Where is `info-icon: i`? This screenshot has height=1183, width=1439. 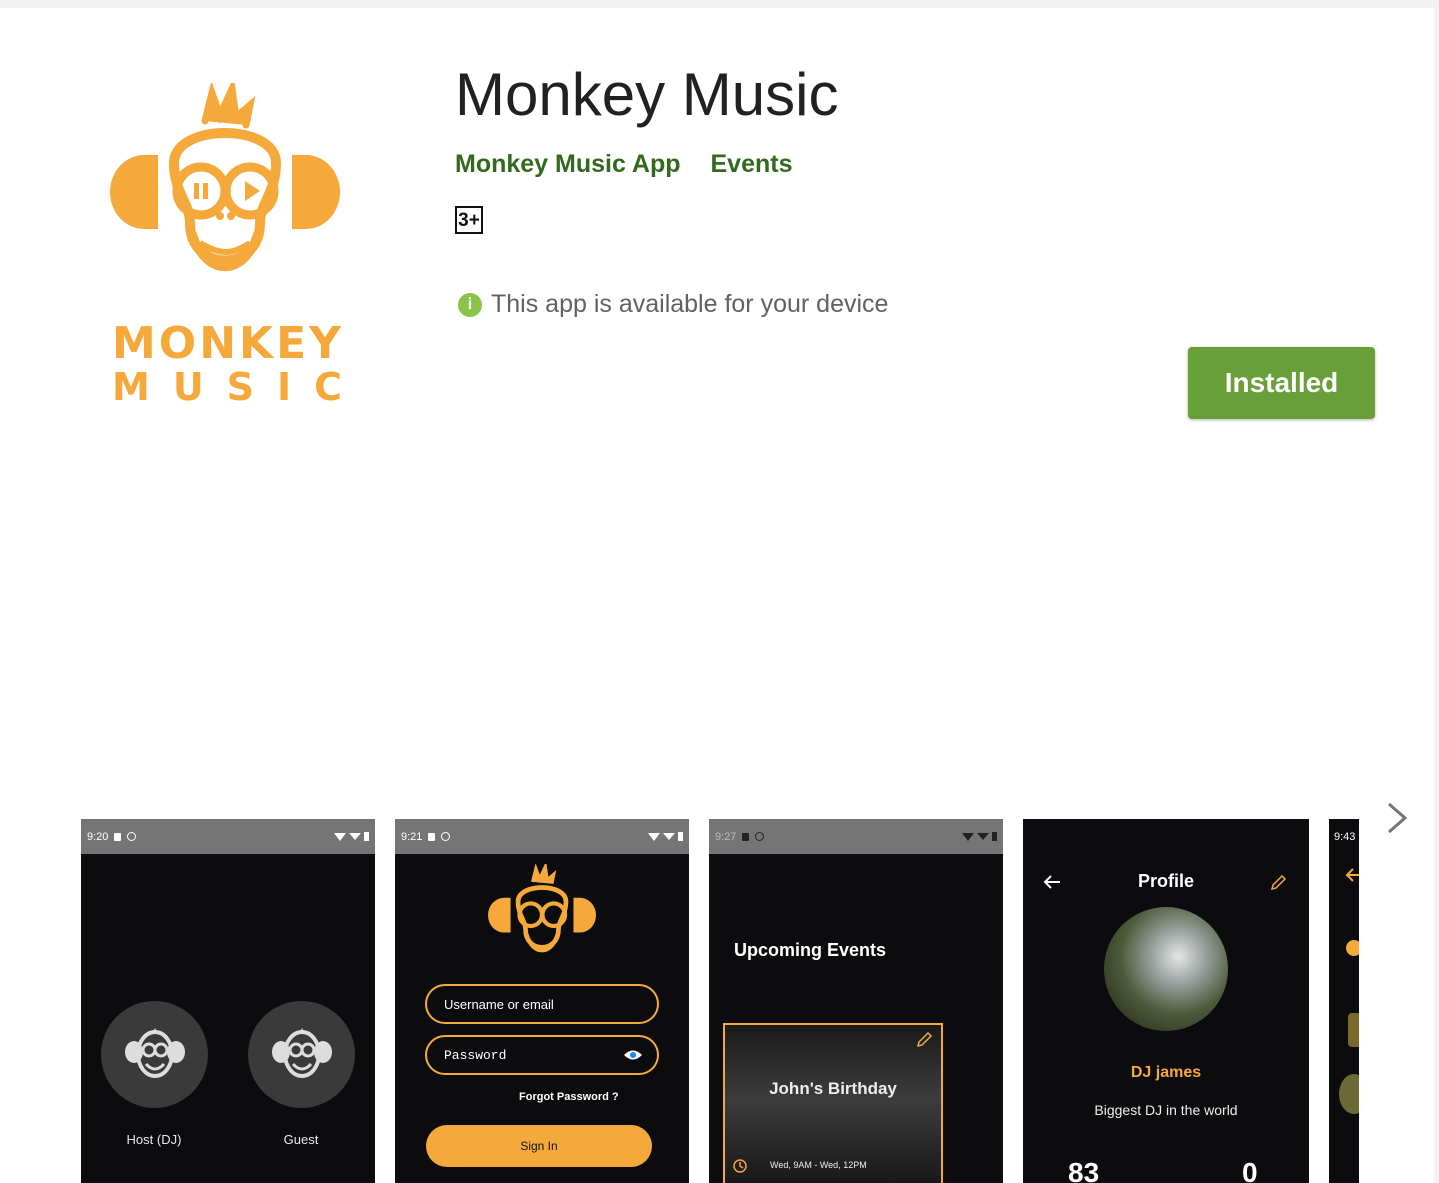 info-icon: i is located at coordinates (470, 304).